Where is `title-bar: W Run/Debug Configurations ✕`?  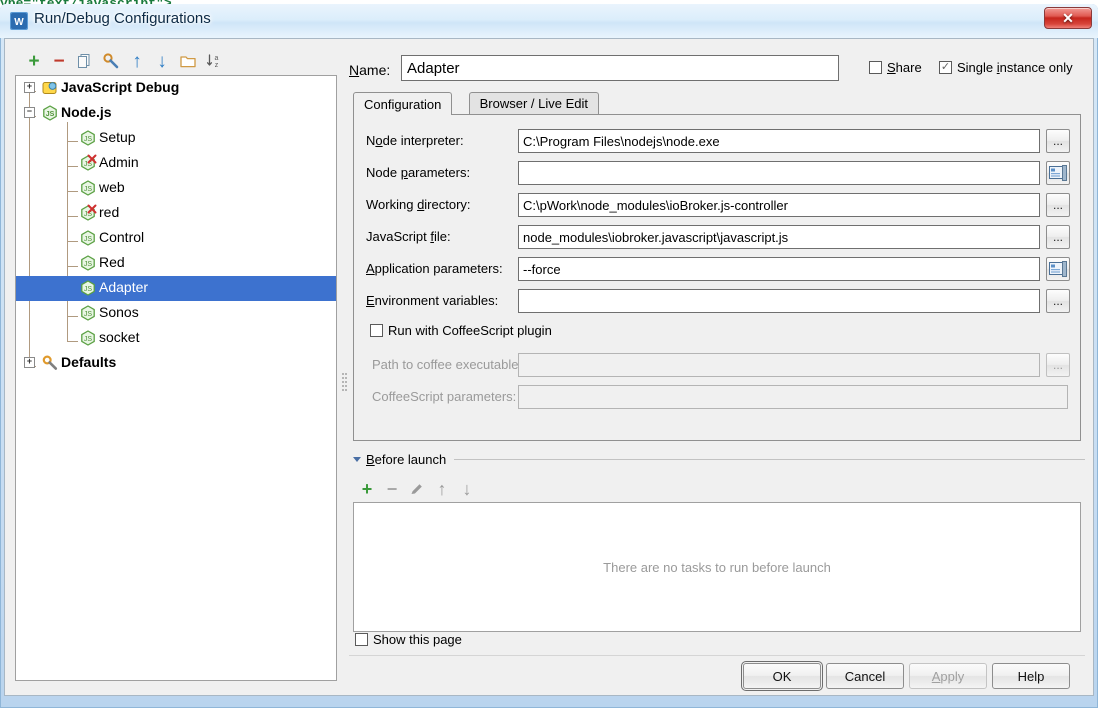 title-bar: W Run/Debug Configurations ✕ is located at coordinates (549, 21).